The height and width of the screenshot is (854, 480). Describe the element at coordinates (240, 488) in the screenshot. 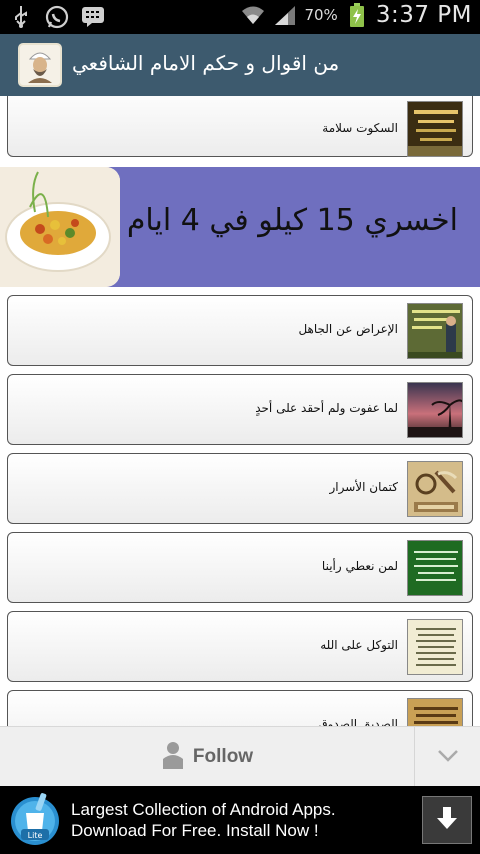

I see `list-item: كتمان الأسرار` at that location.